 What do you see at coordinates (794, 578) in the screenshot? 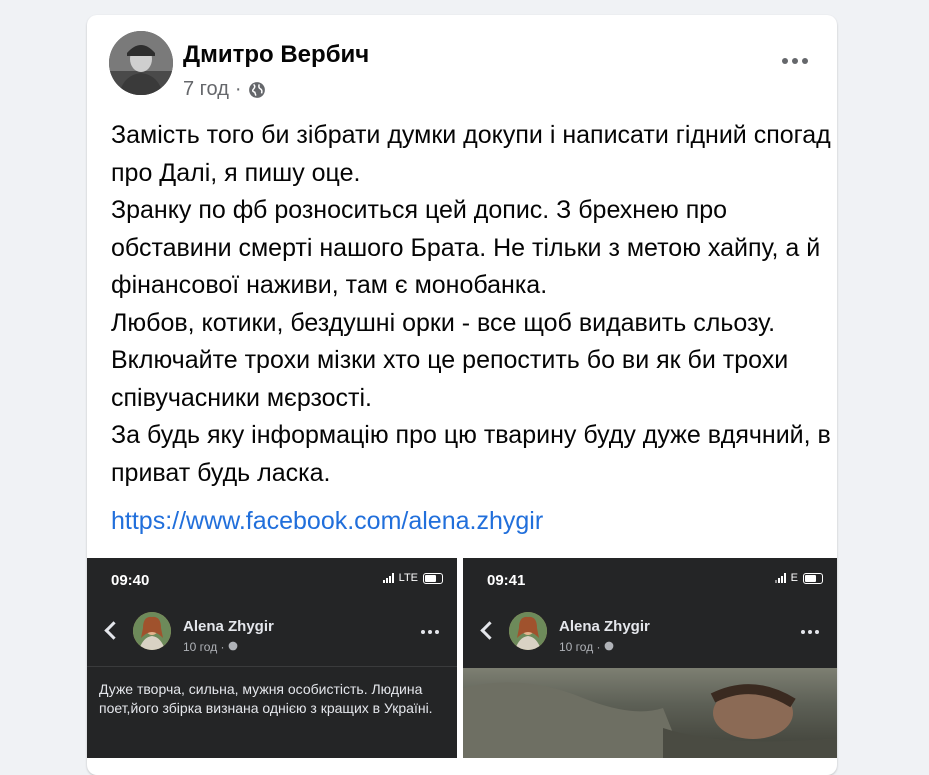
I see `network-type: E` at bounding box center [794, 578].